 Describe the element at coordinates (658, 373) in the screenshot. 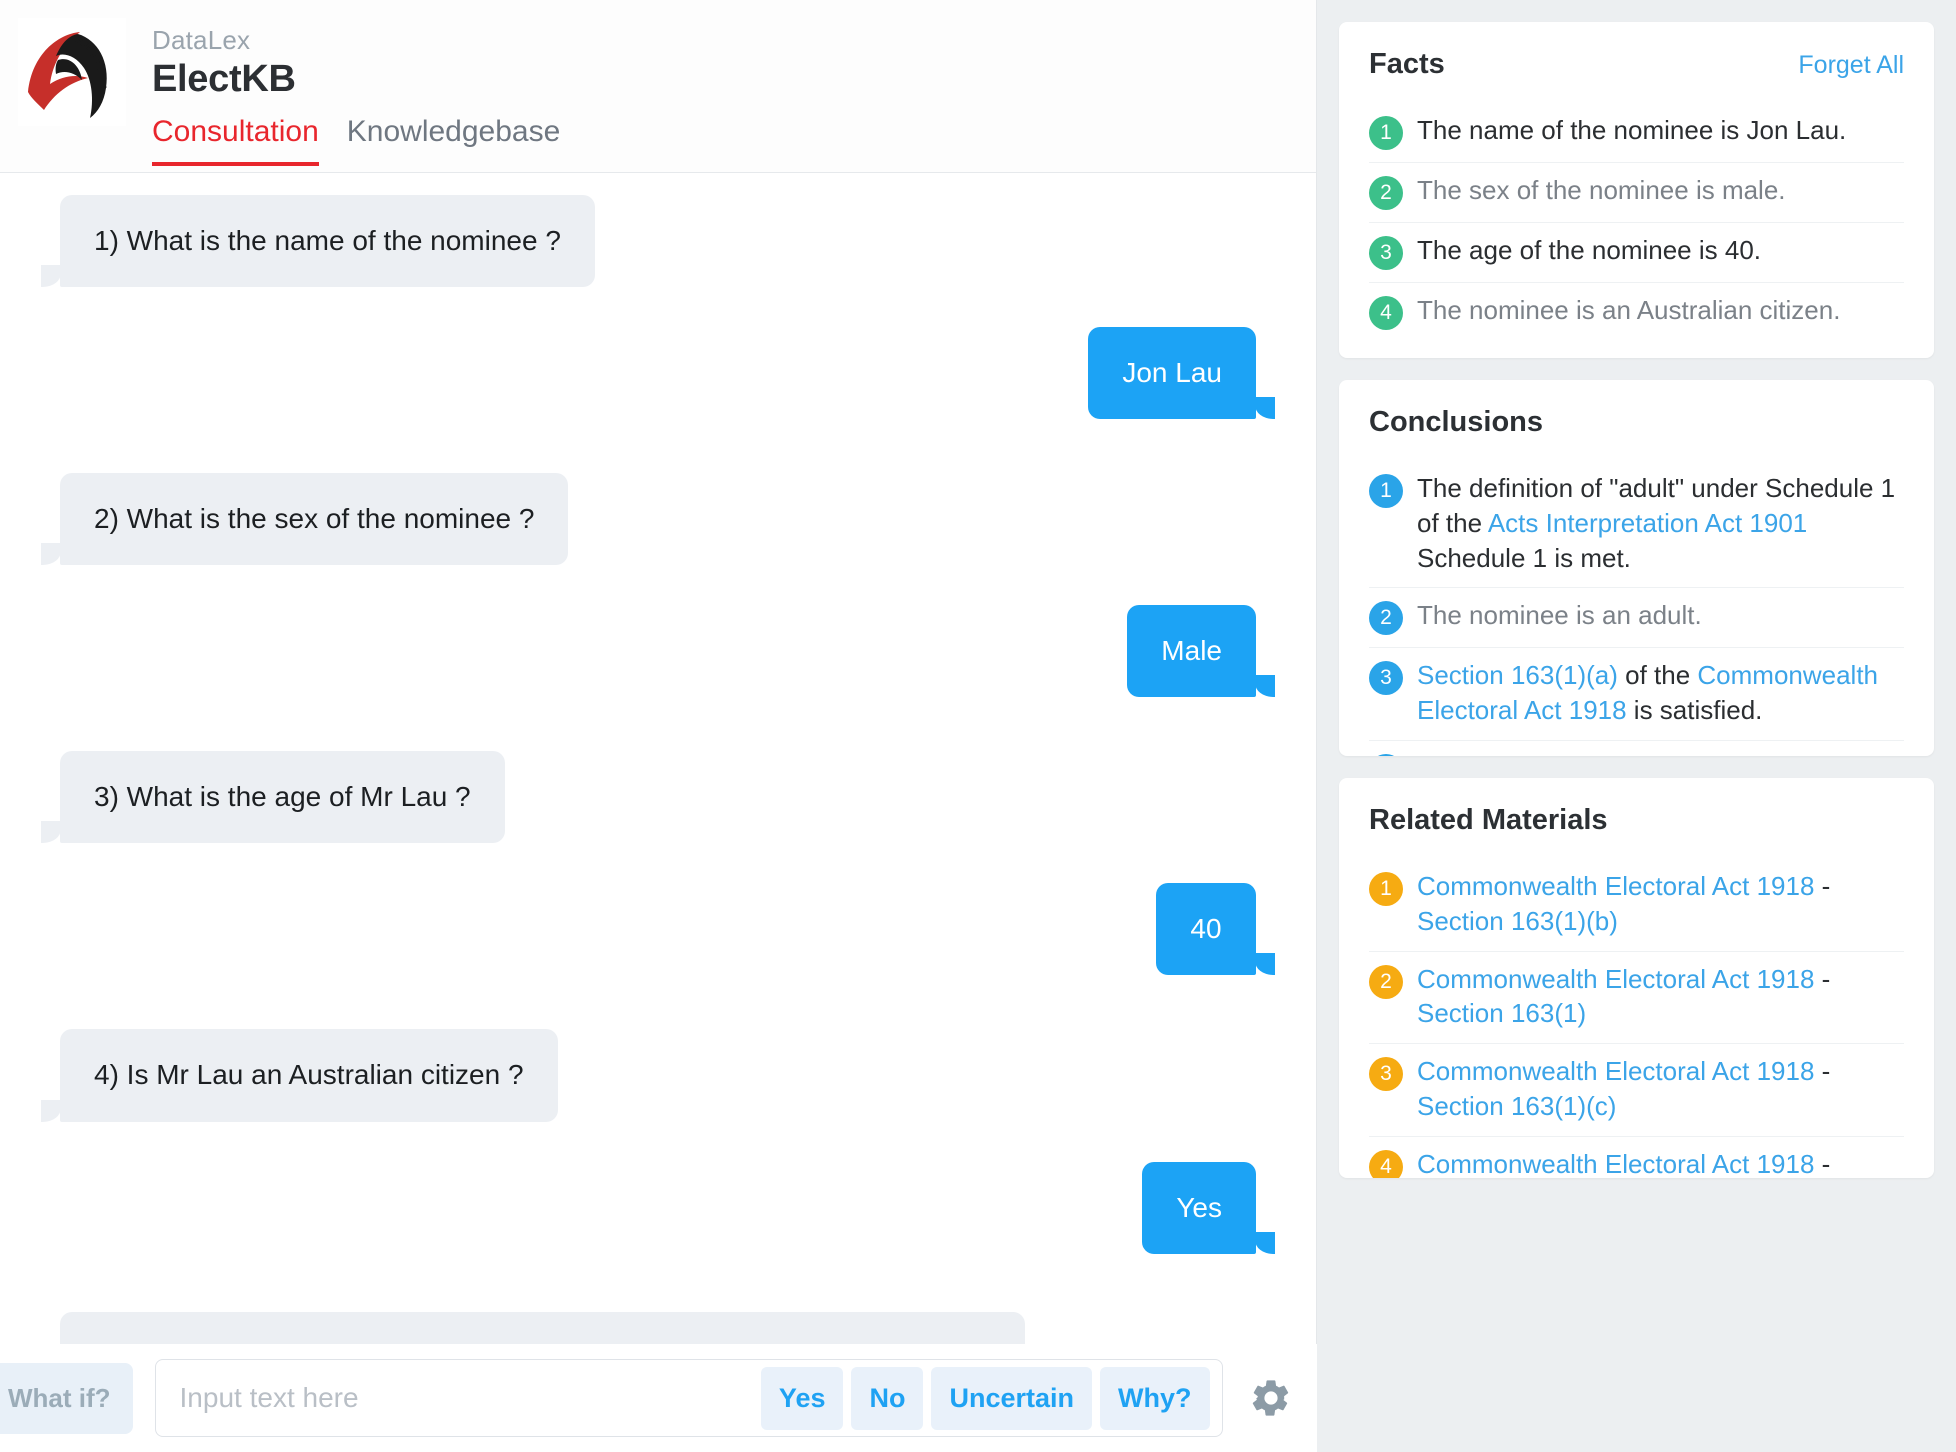

I see `chat-message-user: Jon Lau` at that location.